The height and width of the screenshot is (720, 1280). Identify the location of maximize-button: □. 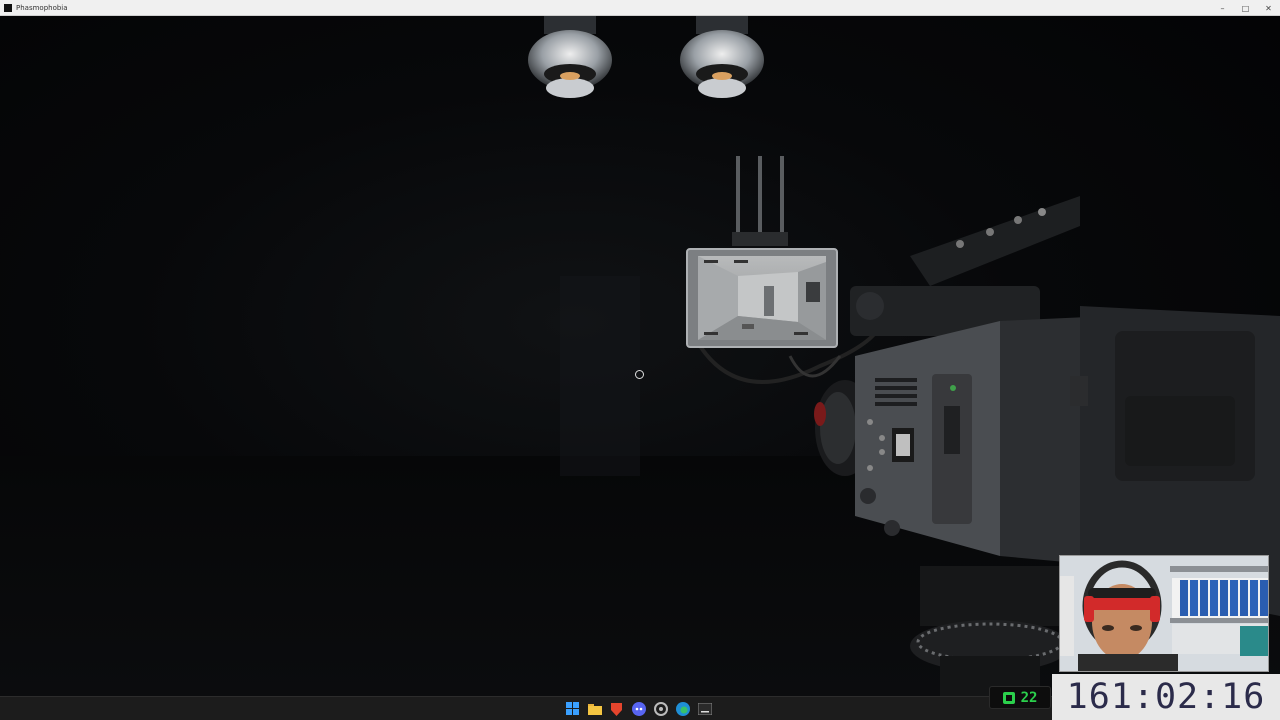
(1245, 8).